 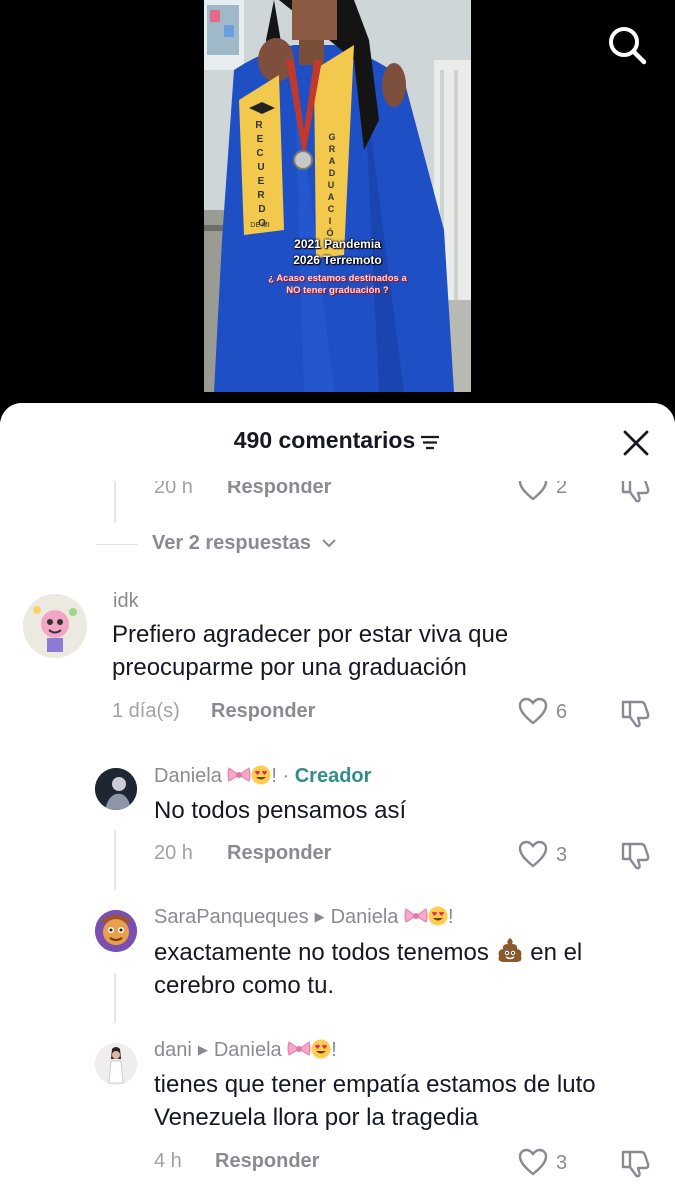 I want to click on reply-username-text: SaraPanqueques, so click(x=231, y=917).